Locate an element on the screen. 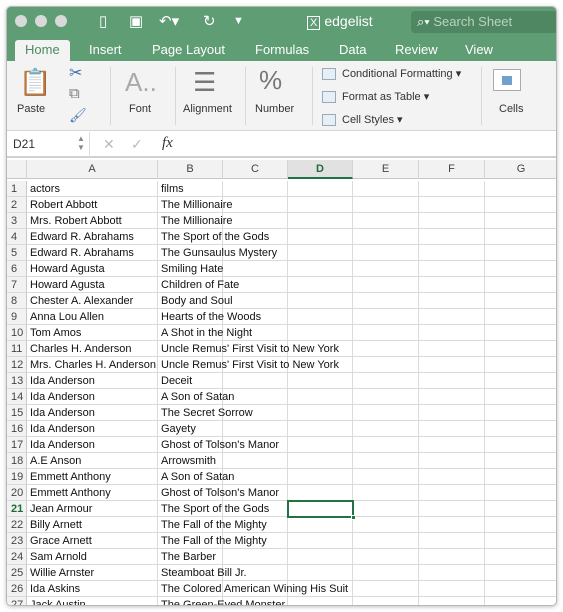 This screenshot has height=612, width=563. cell-D8 is located at coordinates (320, 301).